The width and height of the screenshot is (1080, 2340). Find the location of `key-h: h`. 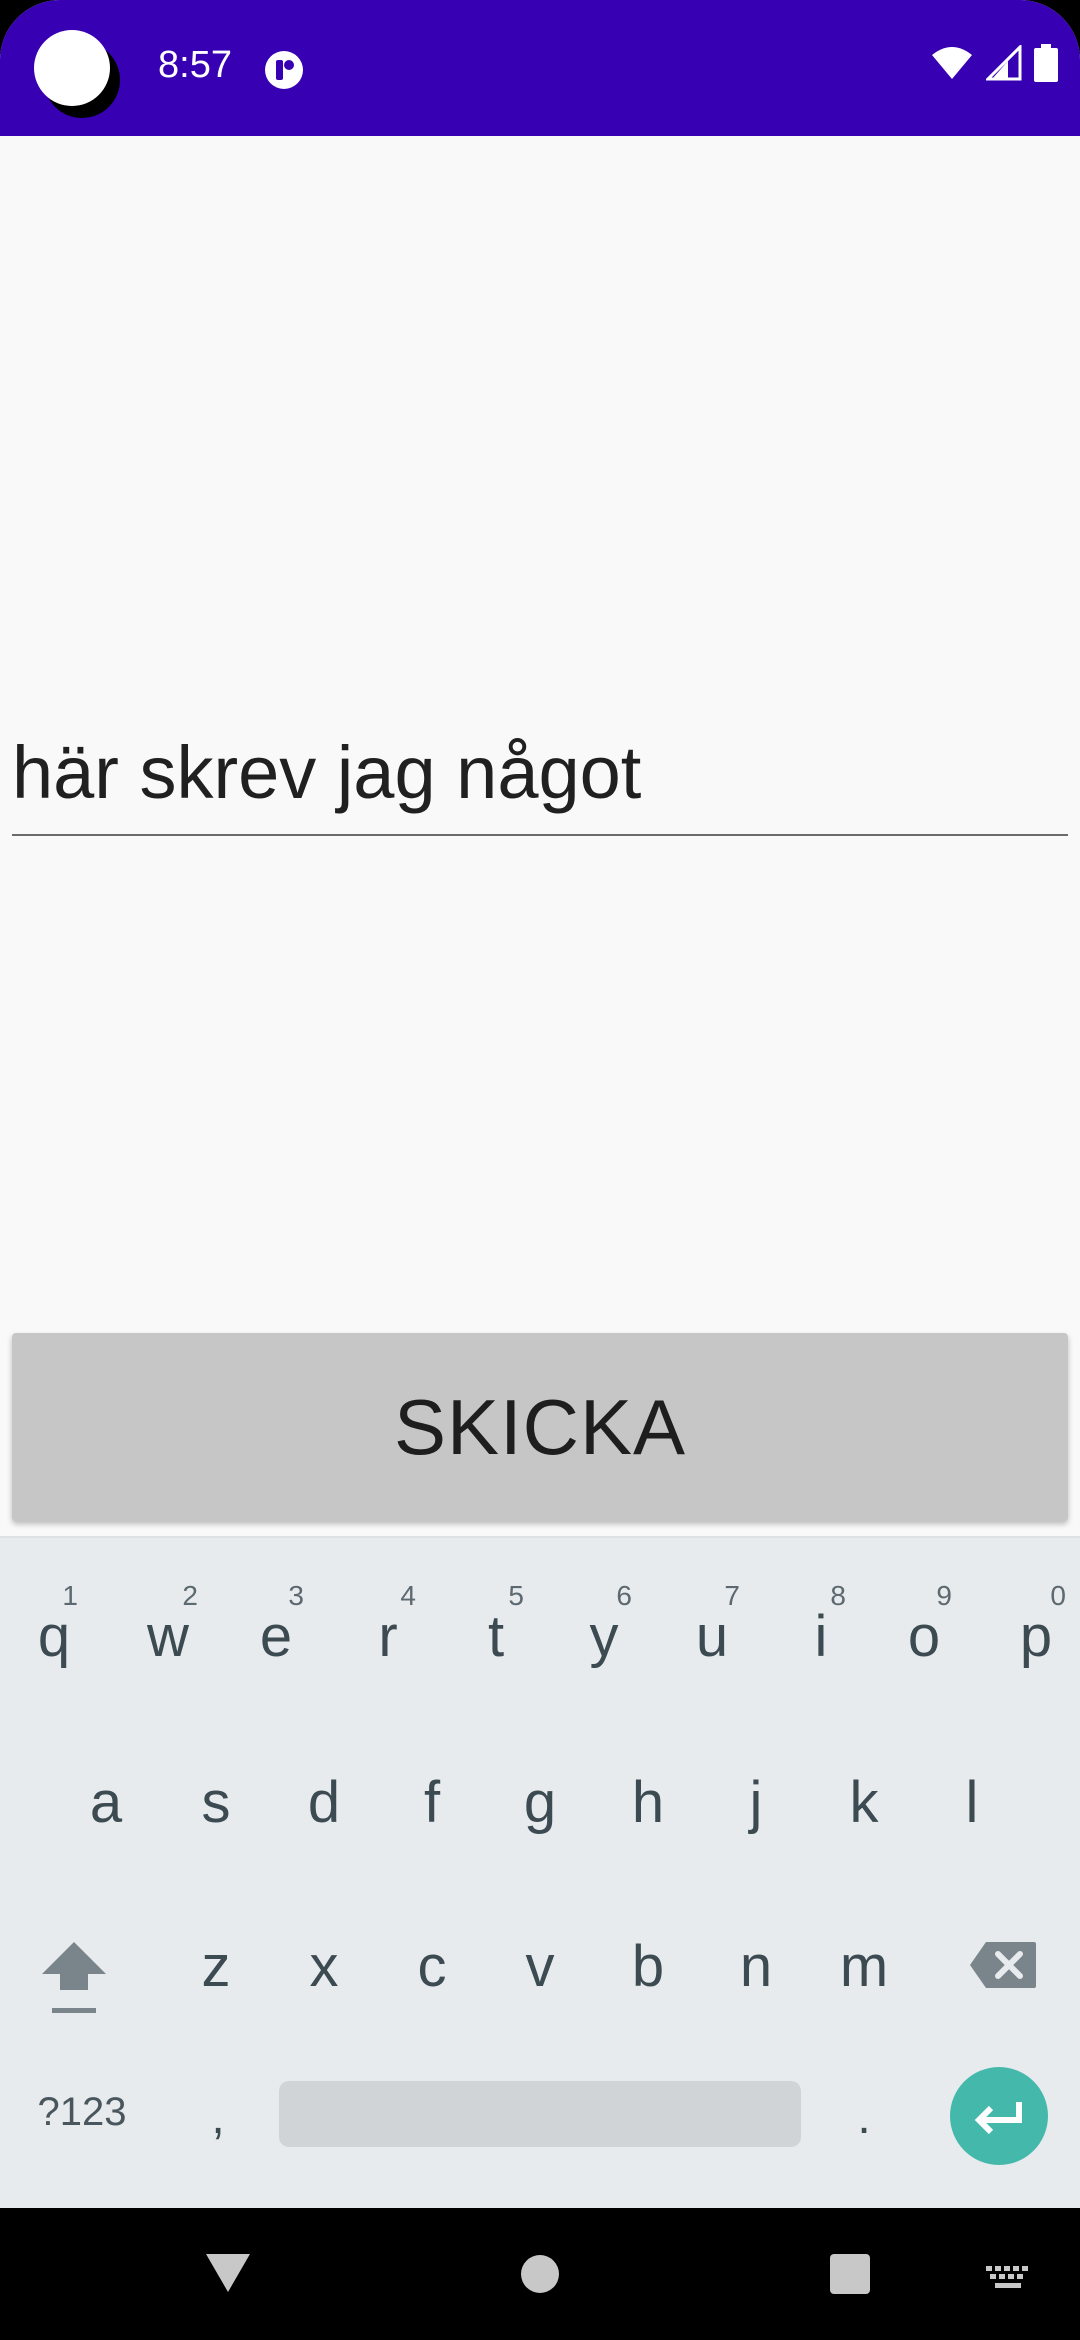

key-h: h is located at coordinates (648, 1803).